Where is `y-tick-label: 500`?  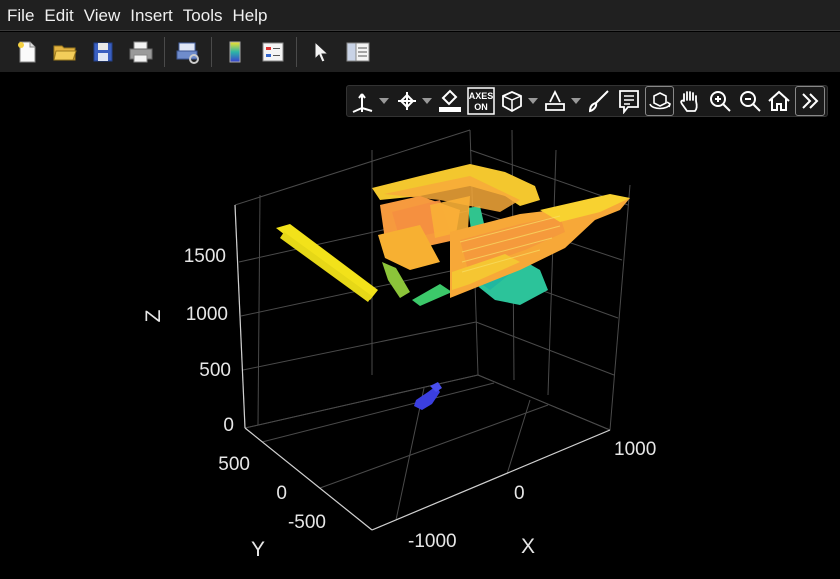
y-tick-label: 500 is located at coordinates (234, 464).